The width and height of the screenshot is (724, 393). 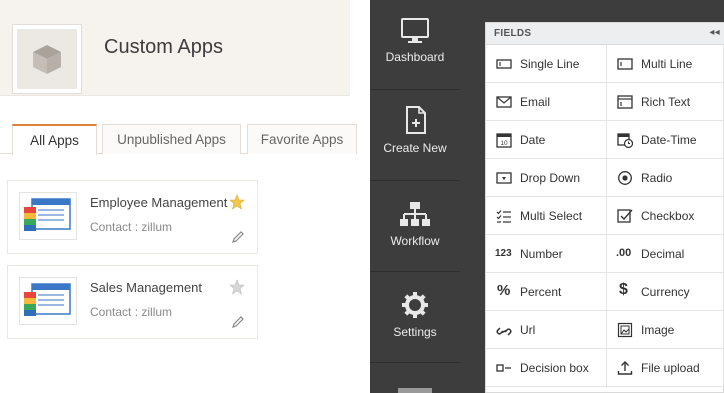 I want to click on radio-icon, so click(x=625, y=178).